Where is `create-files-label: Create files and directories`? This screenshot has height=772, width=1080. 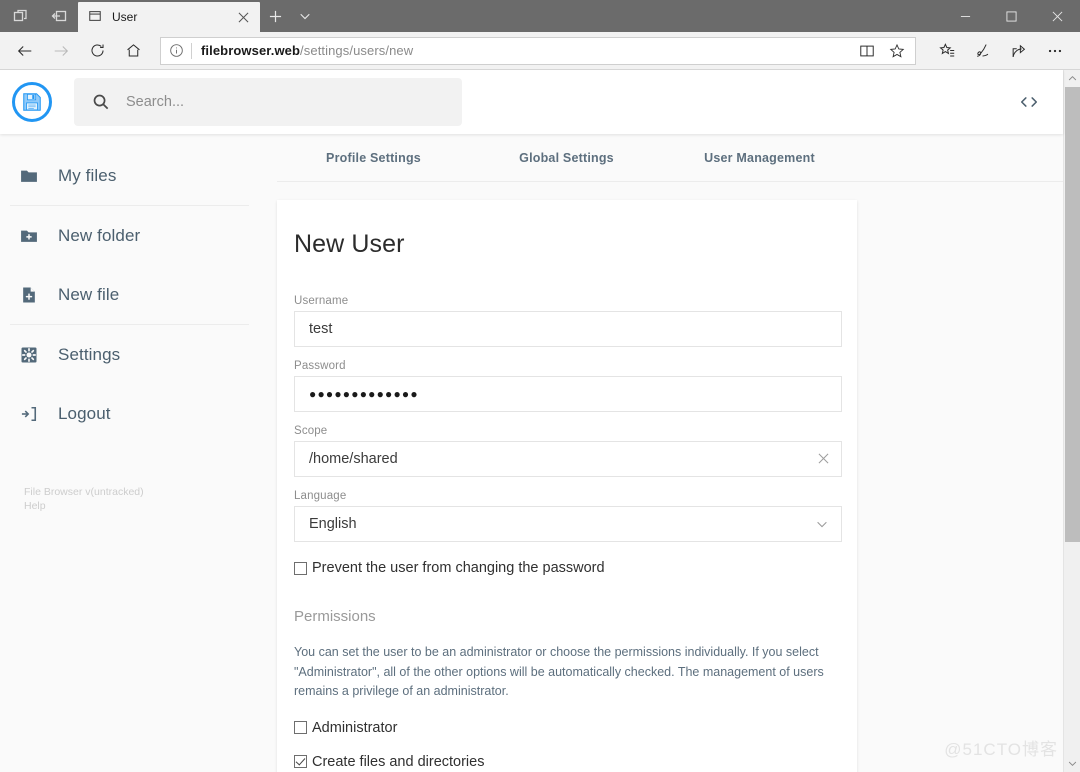
create-files-label: Create files and directories is located at coordinates (398, 761).